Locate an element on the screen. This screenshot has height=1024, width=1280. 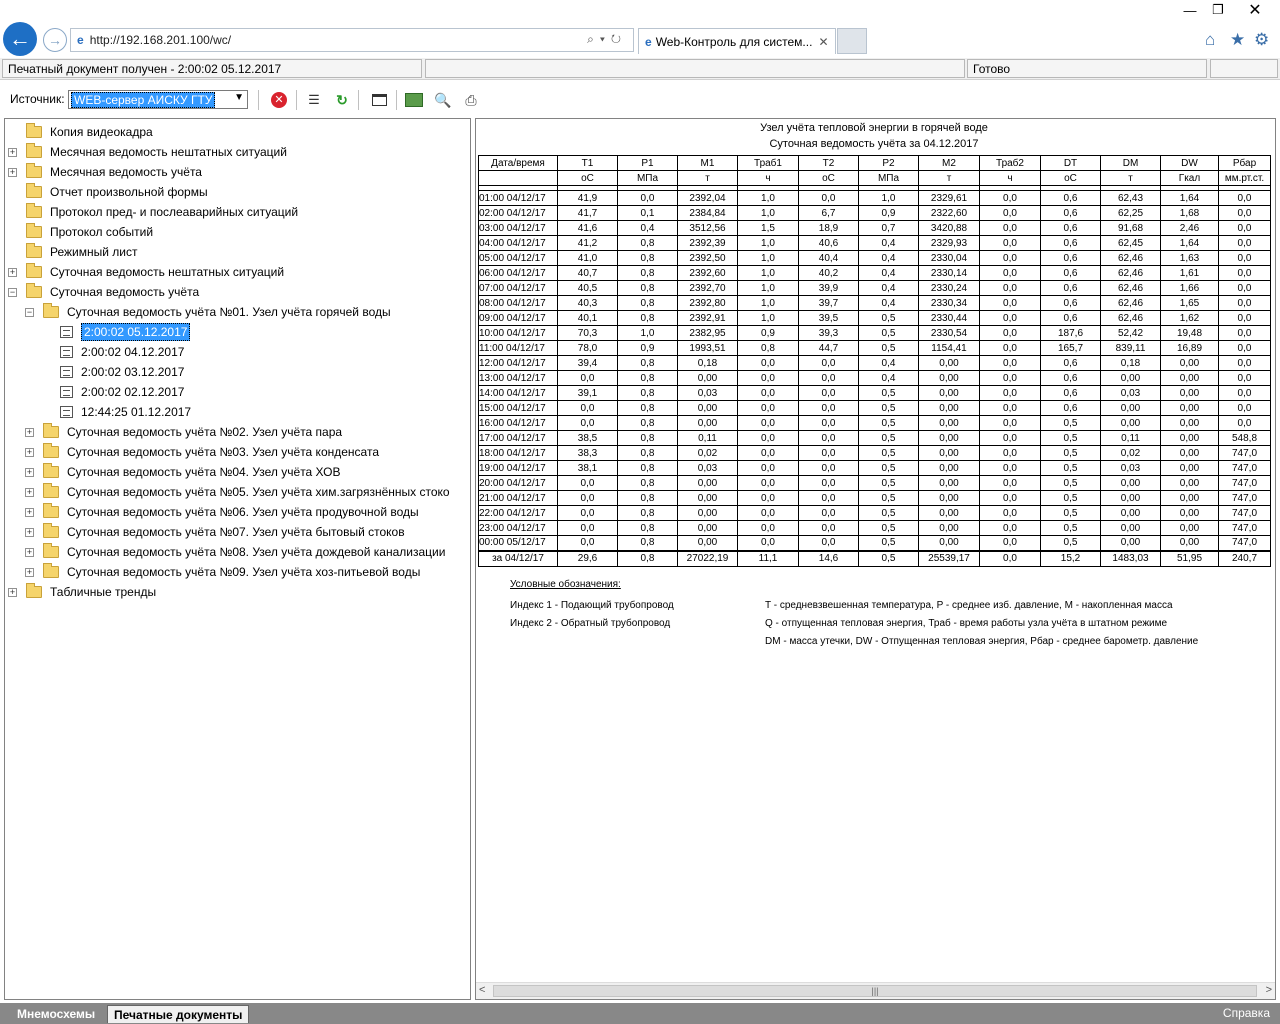
home-icon: ⌂ is located at coordinates (1210, 40).